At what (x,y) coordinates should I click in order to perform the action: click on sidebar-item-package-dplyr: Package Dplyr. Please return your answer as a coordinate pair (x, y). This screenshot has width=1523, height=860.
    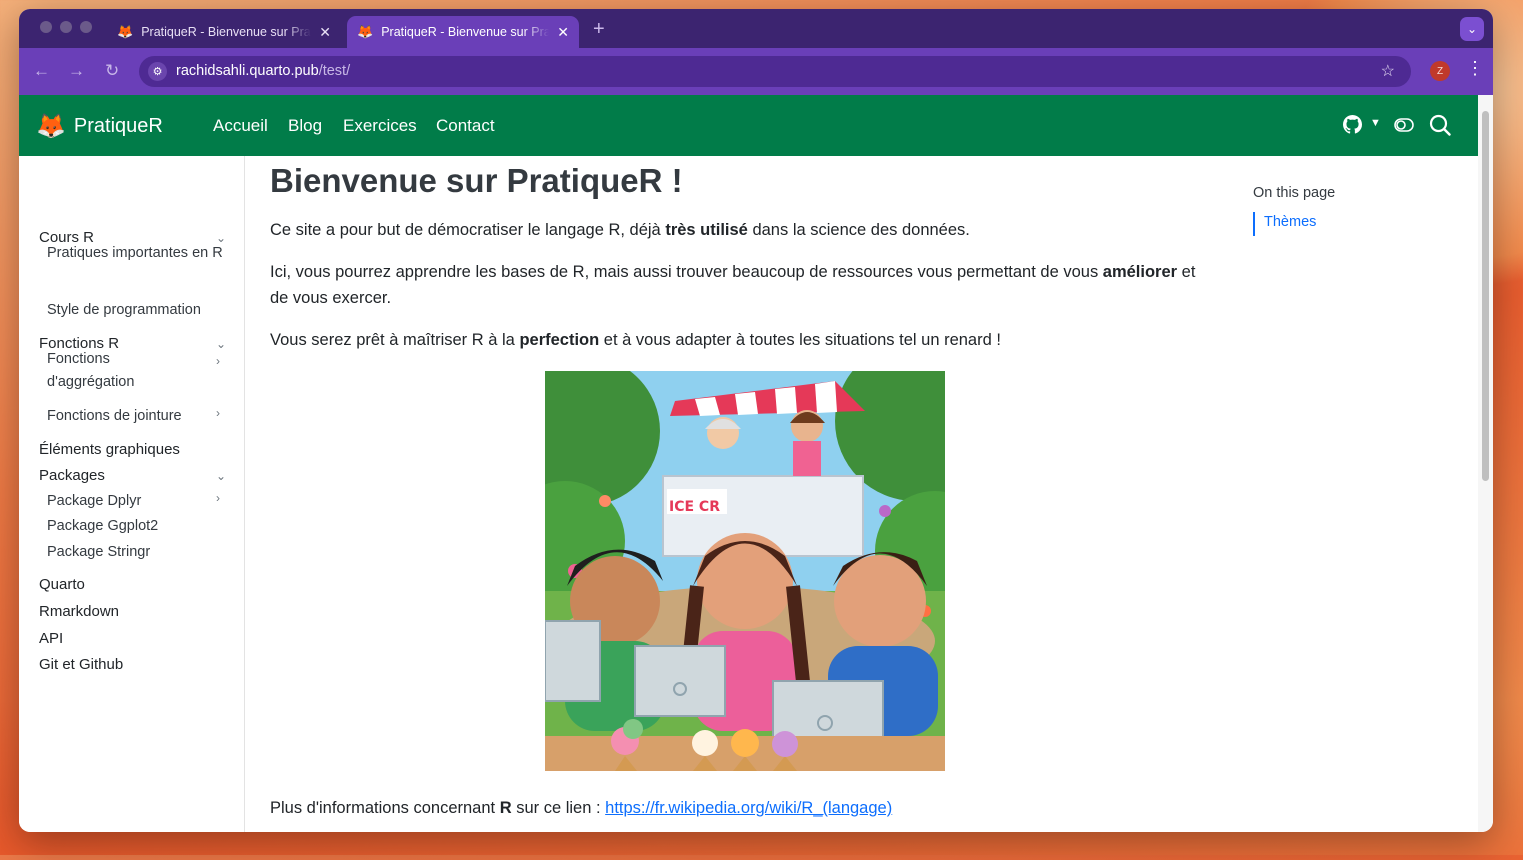
    Looking at the image, I should click on (94, 501).